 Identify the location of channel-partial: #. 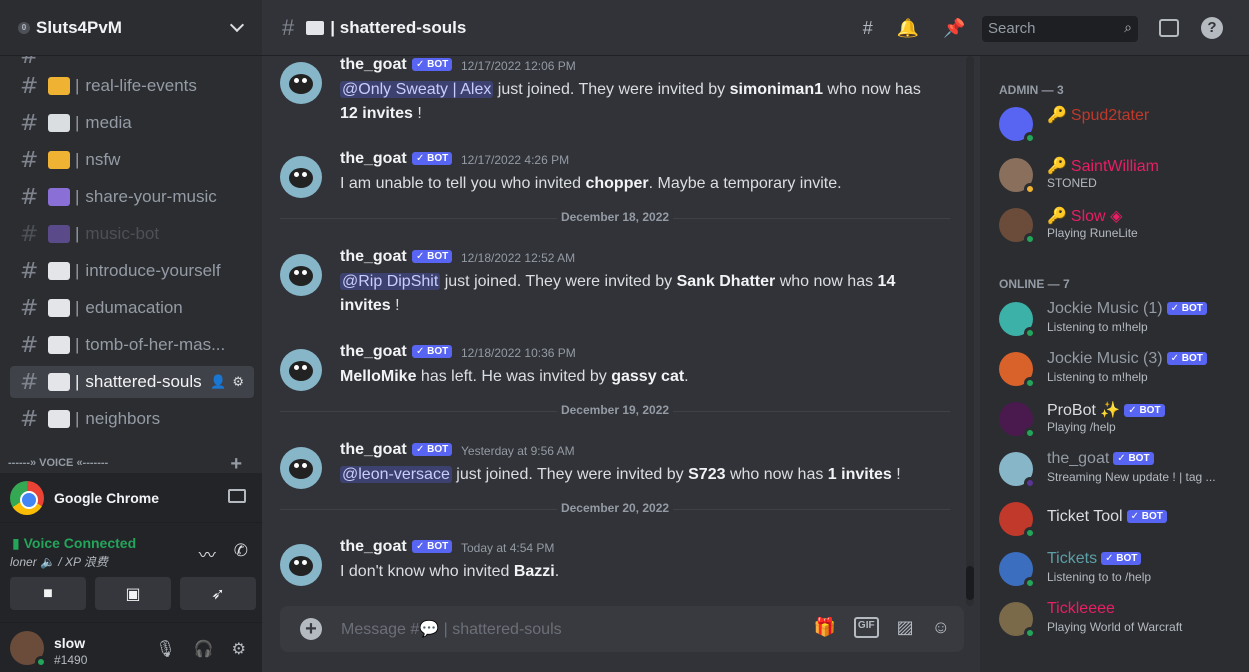
(132, 62).